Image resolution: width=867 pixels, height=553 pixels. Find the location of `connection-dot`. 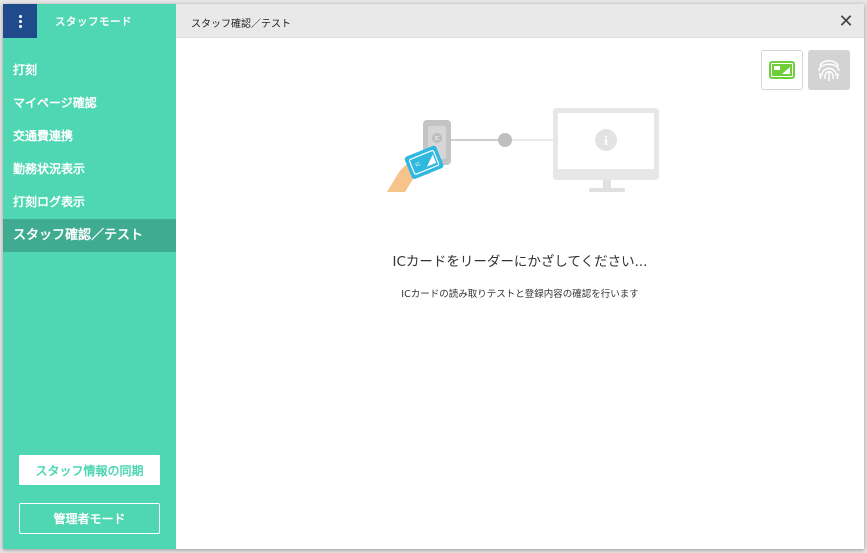

connection-dot is located at coordinates (505, 140).